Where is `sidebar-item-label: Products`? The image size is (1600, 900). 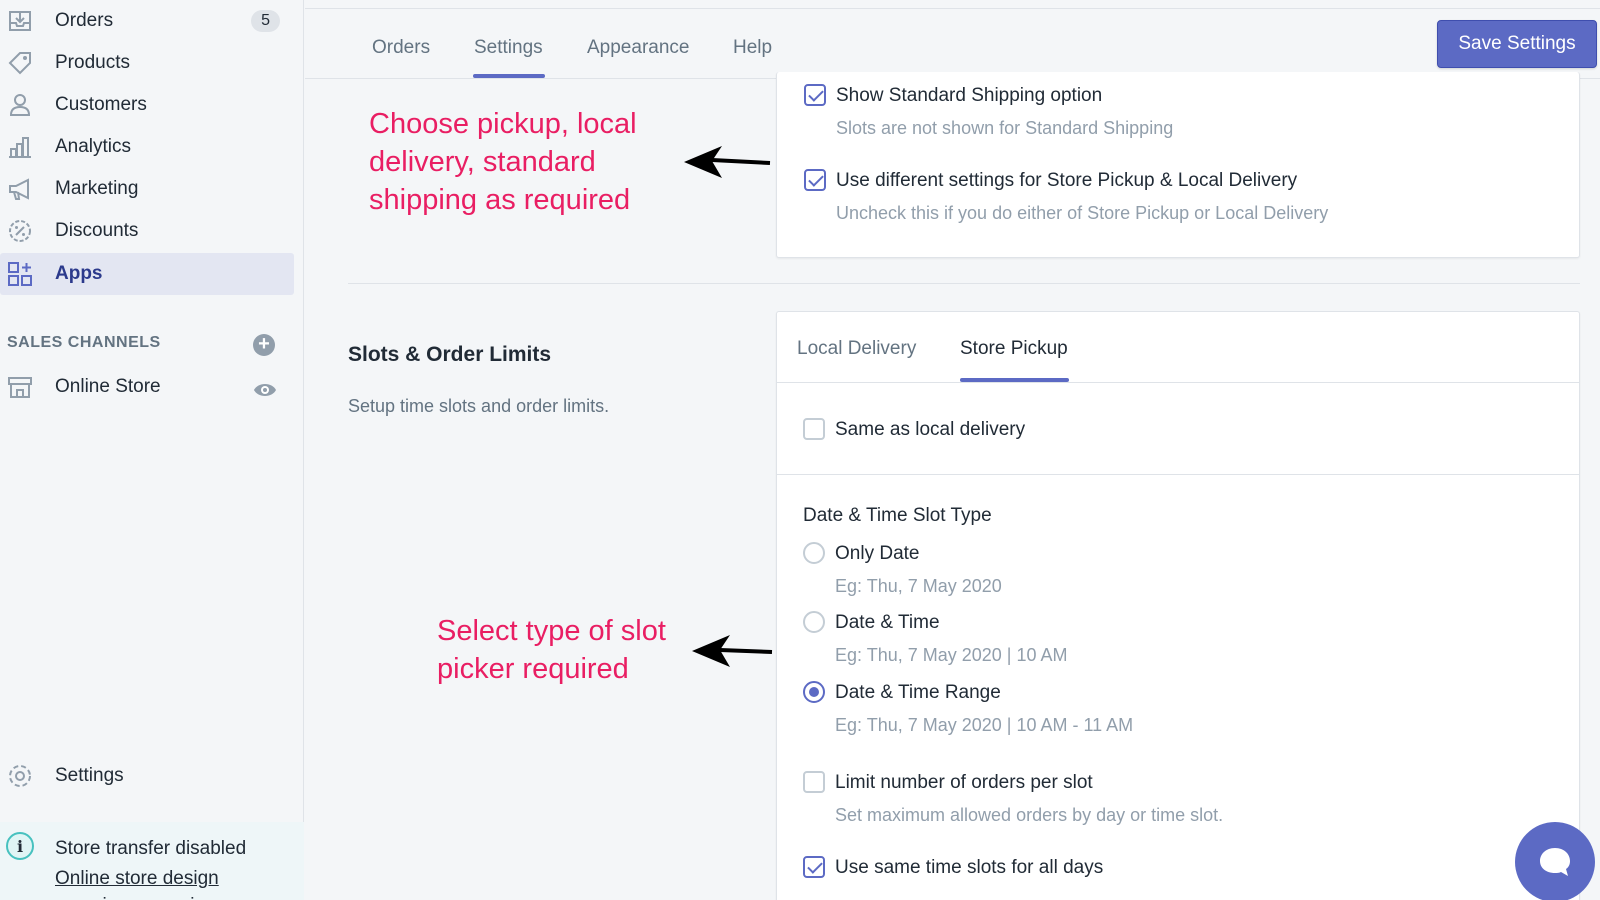
sidebar-item-label: Products is located at coordinates (92, 62).